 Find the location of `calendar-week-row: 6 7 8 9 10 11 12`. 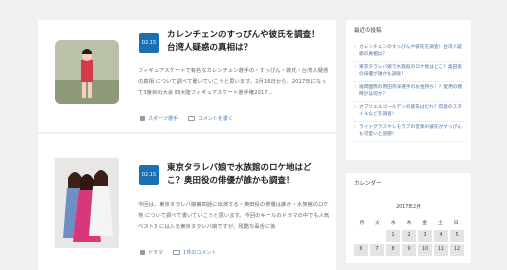

calendar-week-row: 6 7 8 9 10 11 12 is located at coordinates (409, 250).